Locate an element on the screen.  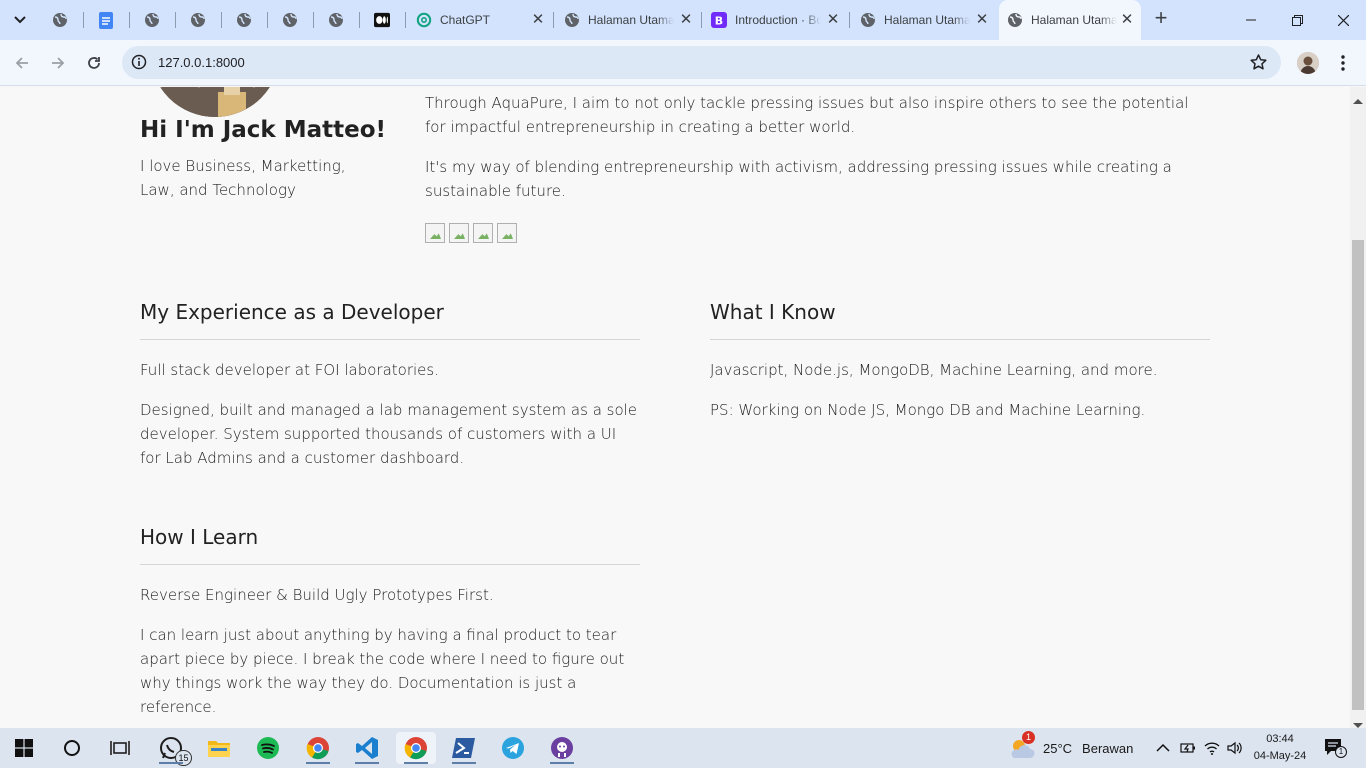
volume-control is located at coordinates (1235, 748).